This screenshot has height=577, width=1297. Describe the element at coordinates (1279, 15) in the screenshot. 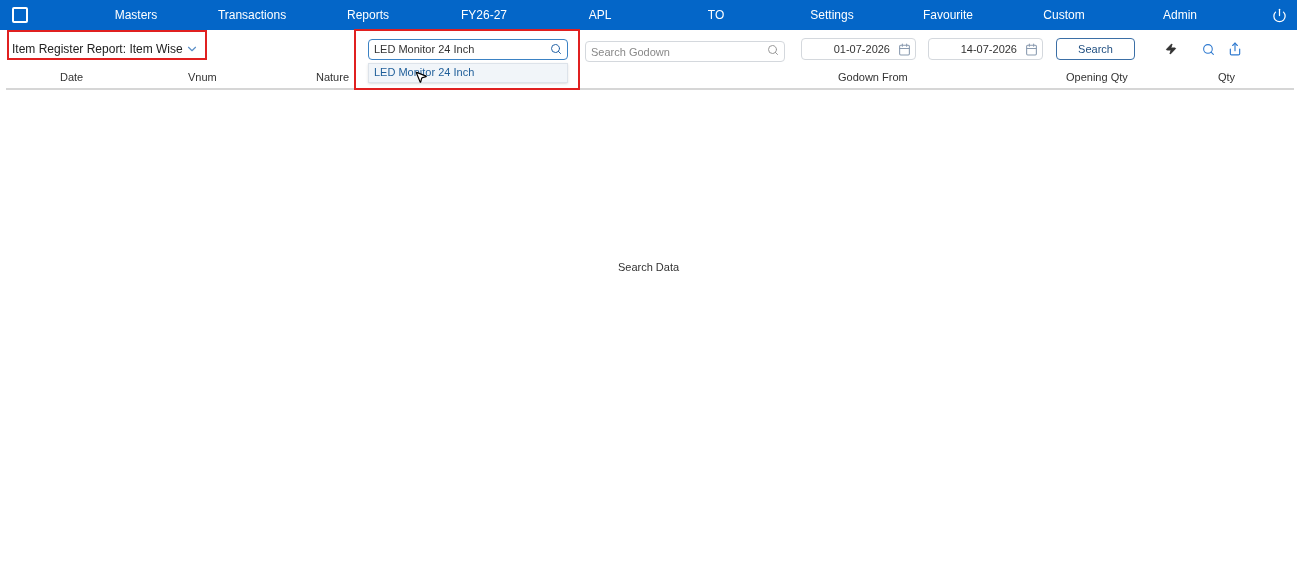

I see `power-icon` at that location.